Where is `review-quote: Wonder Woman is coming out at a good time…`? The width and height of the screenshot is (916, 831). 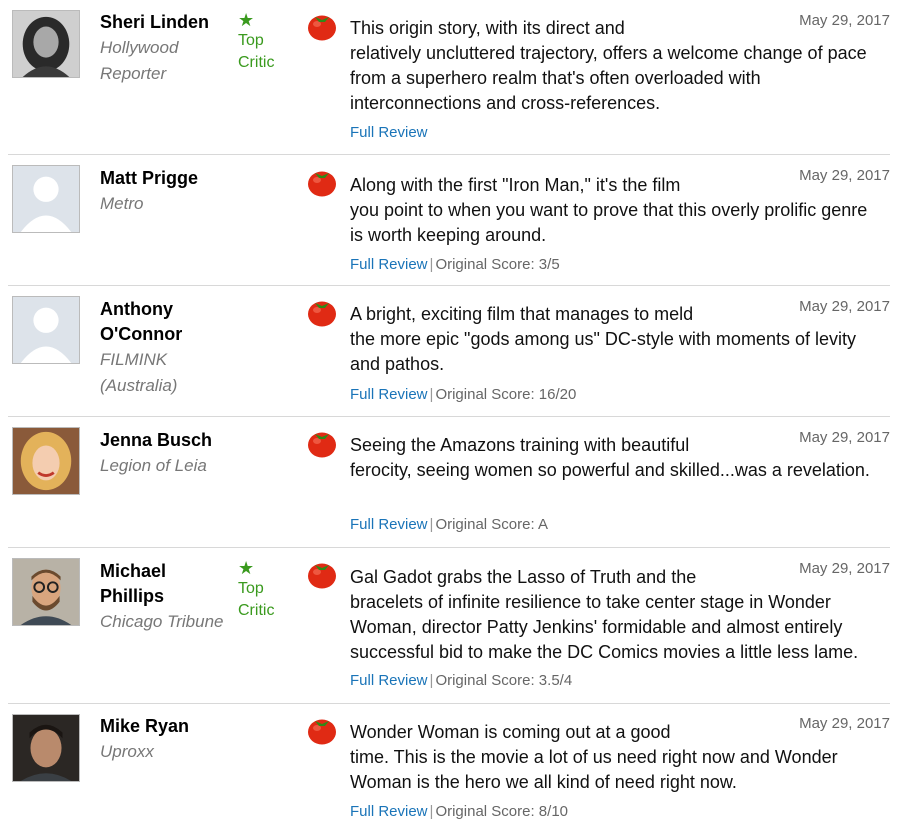
review-quote: Wonder Woman is coming out at a good time… is located at coordinates (617, 757).